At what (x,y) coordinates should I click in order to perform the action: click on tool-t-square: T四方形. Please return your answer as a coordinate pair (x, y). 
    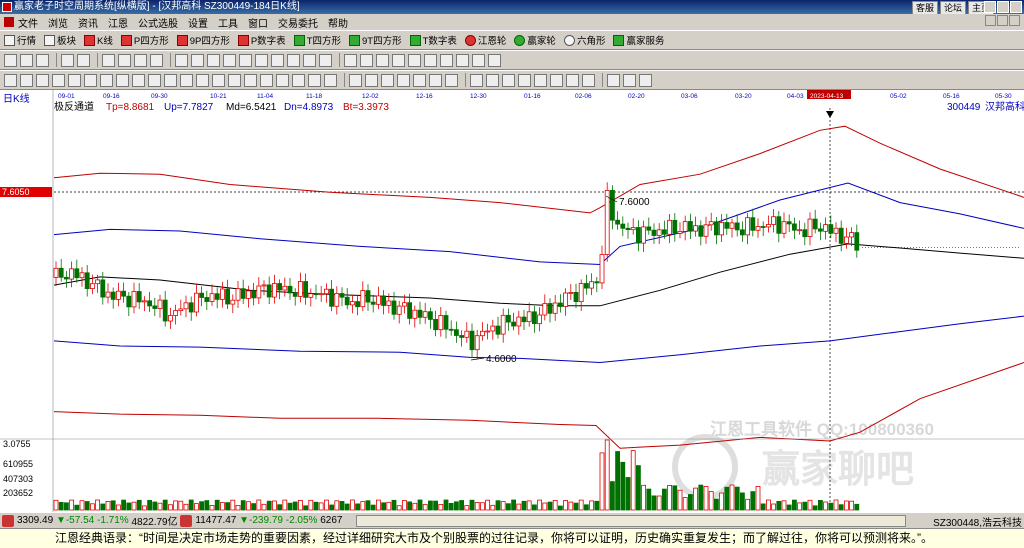
    Looking at the image, I should click on (317, 40).